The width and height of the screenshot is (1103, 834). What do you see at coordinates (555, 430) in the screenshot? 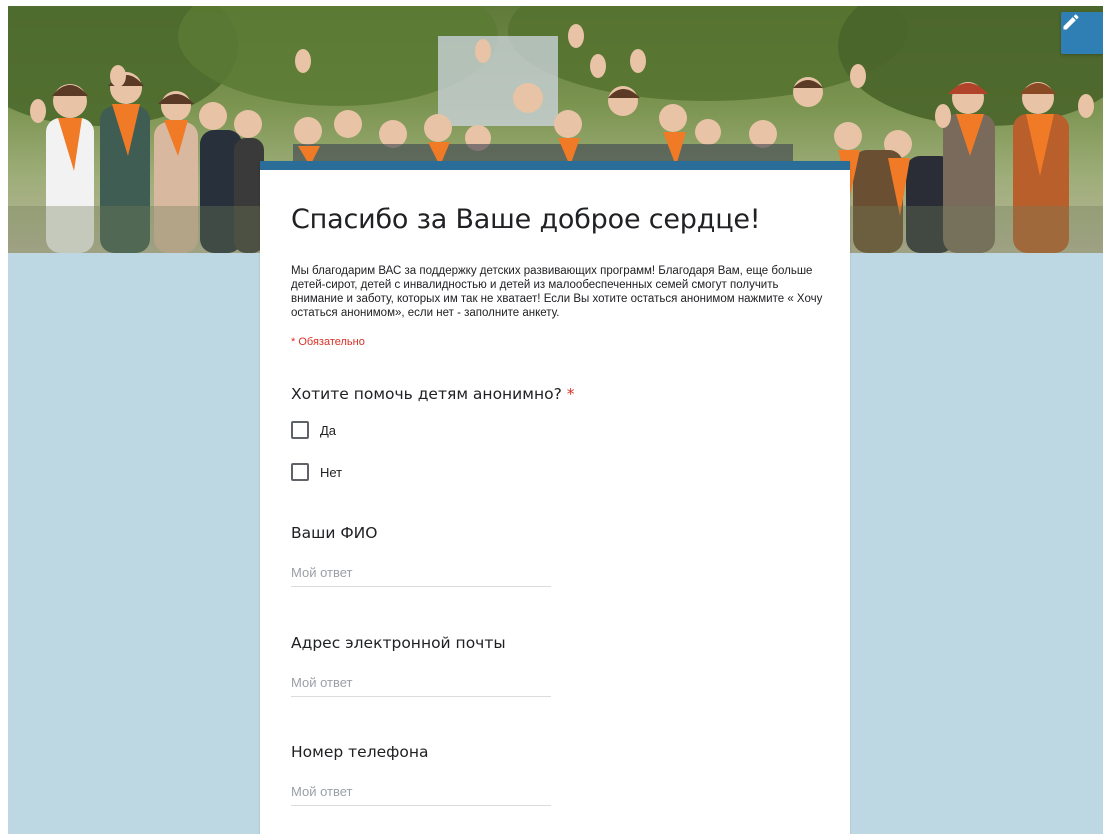
I see `option-yes: Да` at bounding box center [555, 430].